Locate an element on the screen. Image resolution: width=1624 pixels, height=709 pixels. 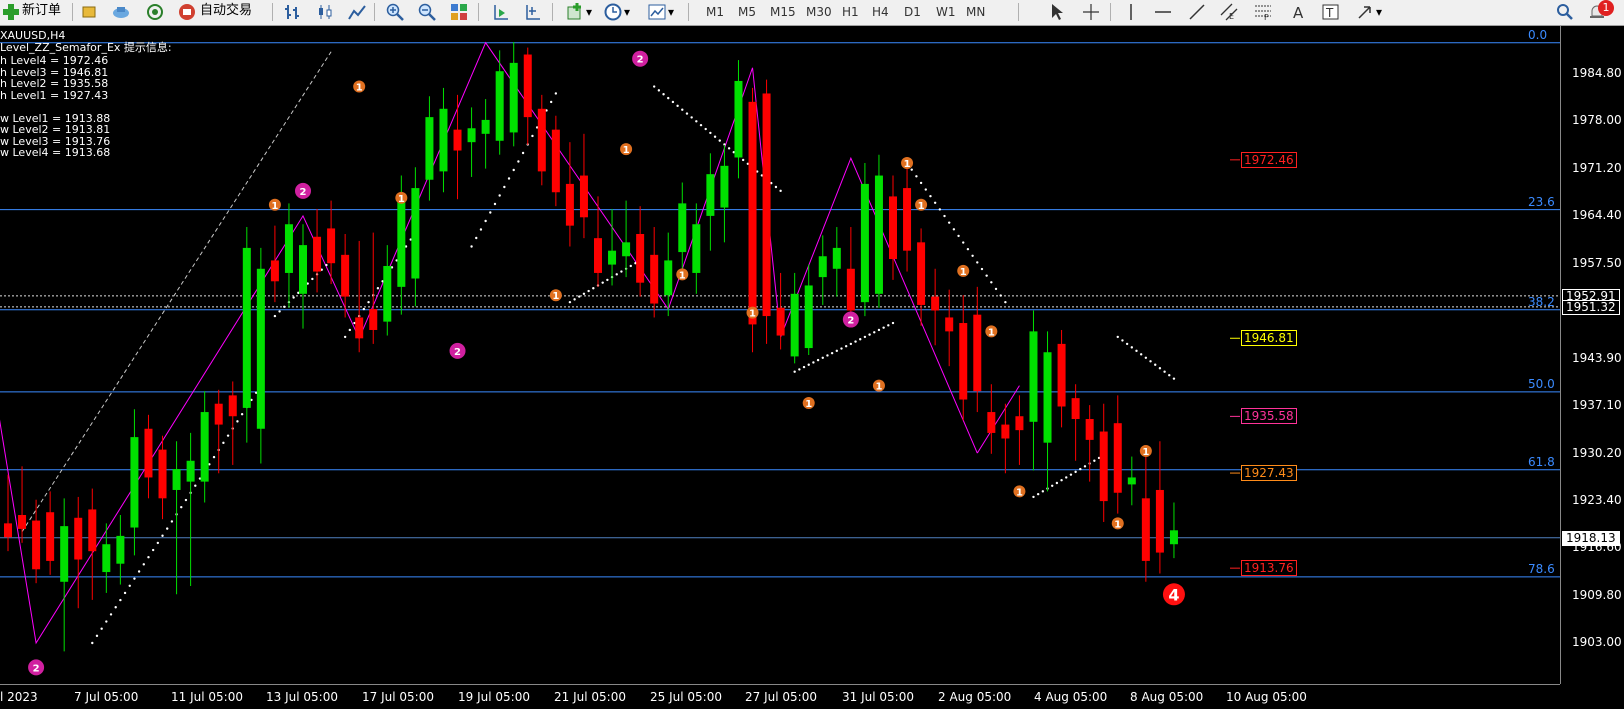
vertical-line-icon is located at coordinates (1131, 12).